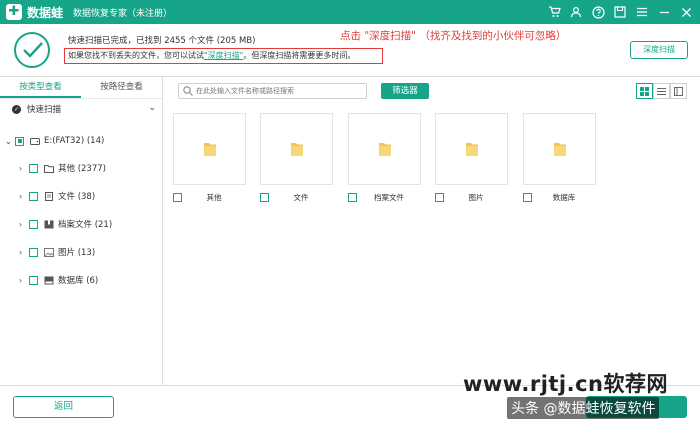  I want to click on tab-by-type: 按类型查看, so click(40, 87).